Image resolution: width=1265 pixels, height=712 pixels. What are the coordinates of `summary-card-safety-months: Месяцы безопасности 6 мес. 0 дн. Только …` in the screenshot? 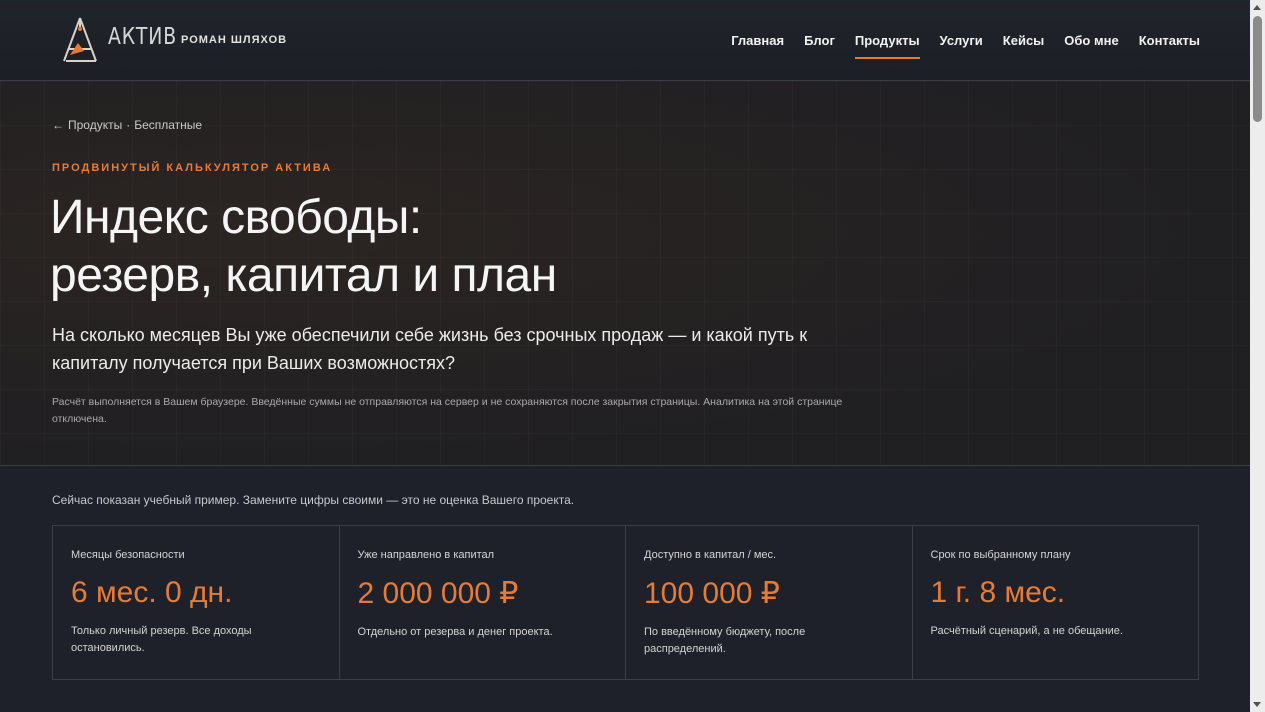 It's located at (196, 602).